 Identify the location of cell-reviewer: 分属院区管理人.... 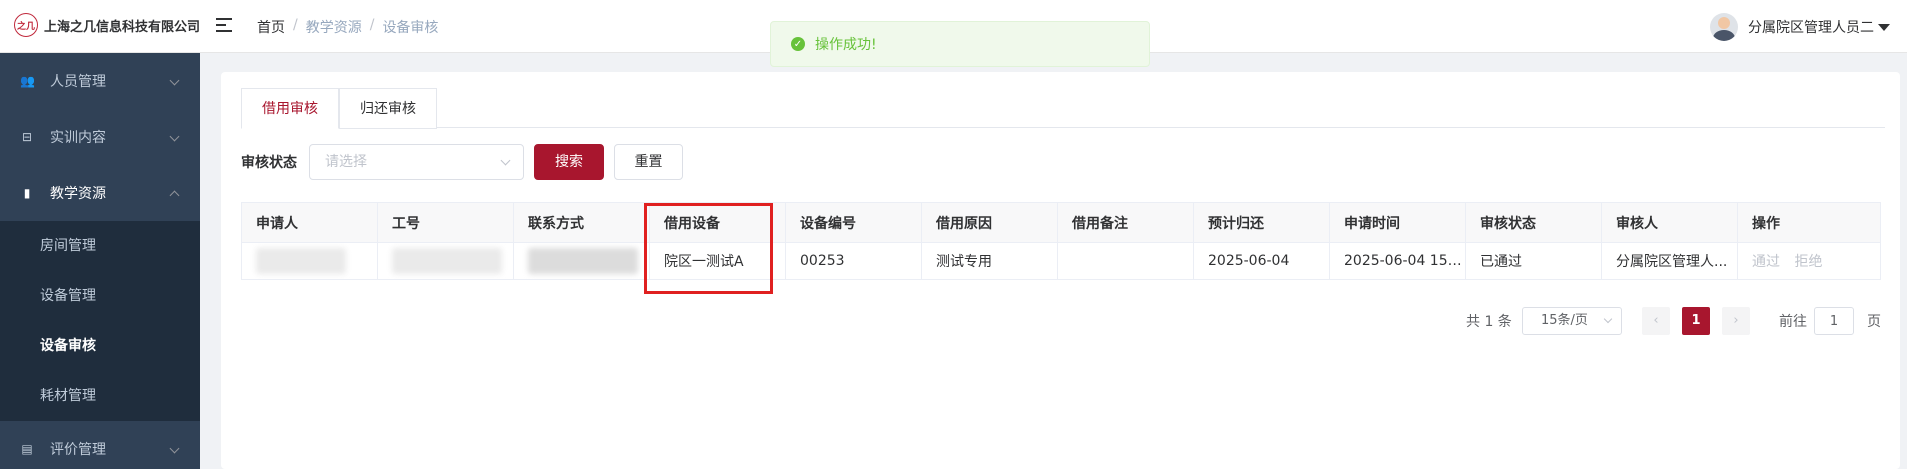
(1669, 261).